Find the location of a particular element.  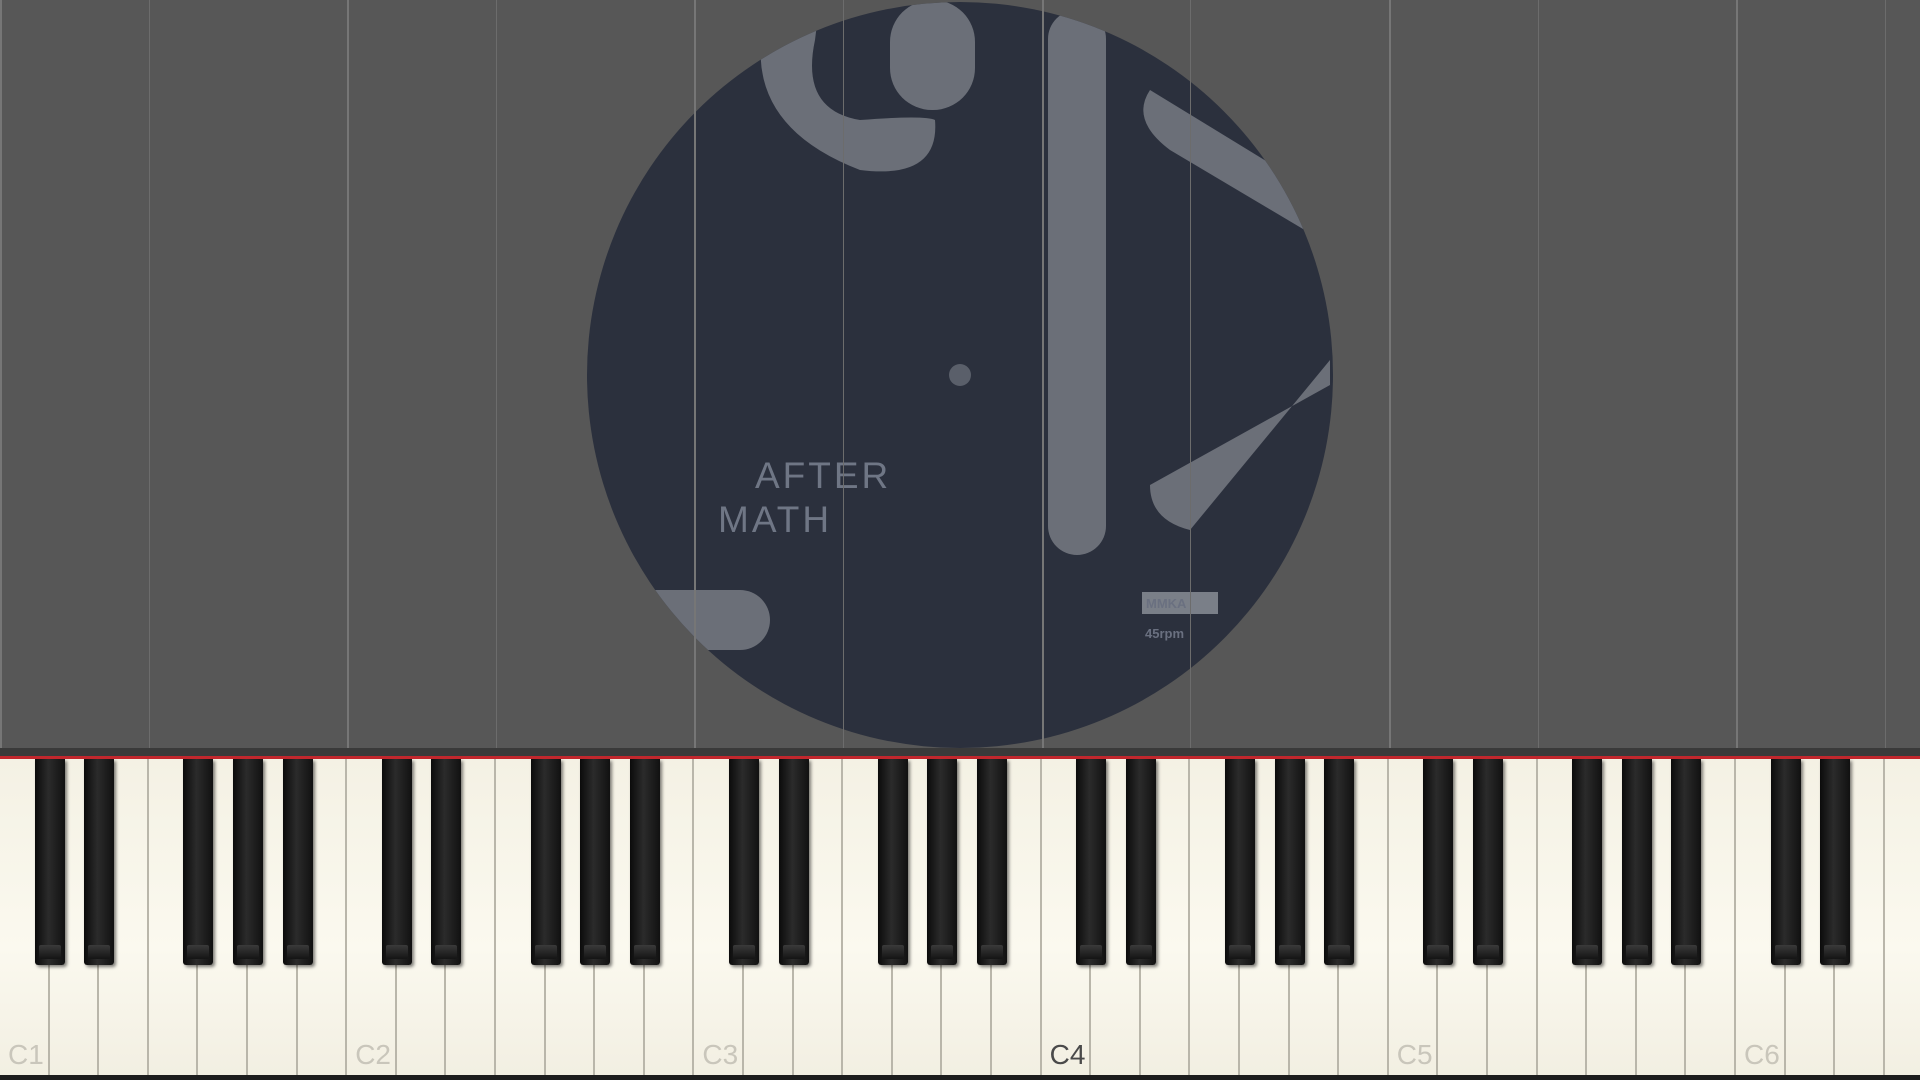

label-logo: MMKA is located at coordinates (1166, 603).